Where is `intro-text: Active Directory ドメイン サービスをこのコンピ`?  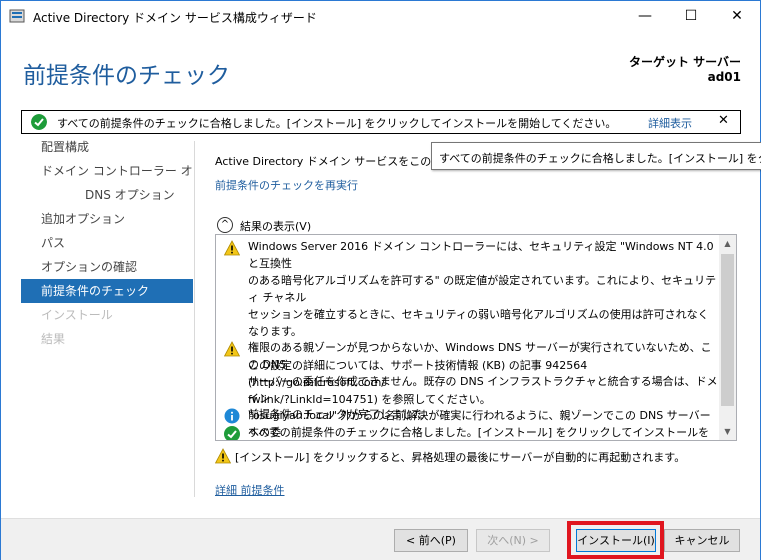
intro-text: Active Directory ドメイン サービスをこのコンピ is located at coordinates (340, 161).